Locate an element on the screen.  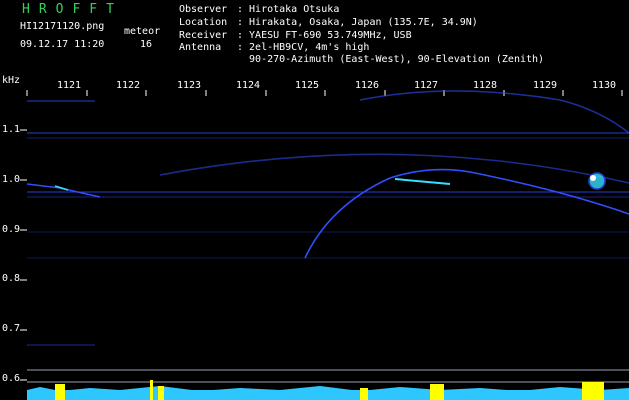
reference-lines is located at coordinates (328, 376).